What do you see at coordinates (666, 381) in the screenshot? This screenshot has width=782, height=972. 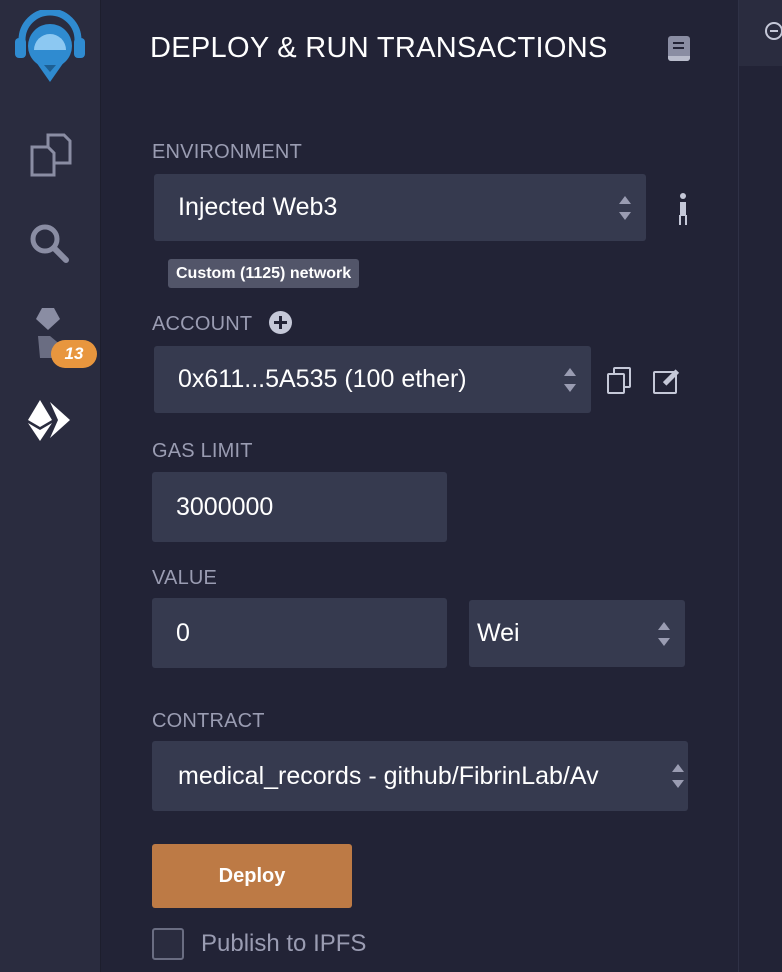 I see `edit-icon` at bounding box center [666, 381].